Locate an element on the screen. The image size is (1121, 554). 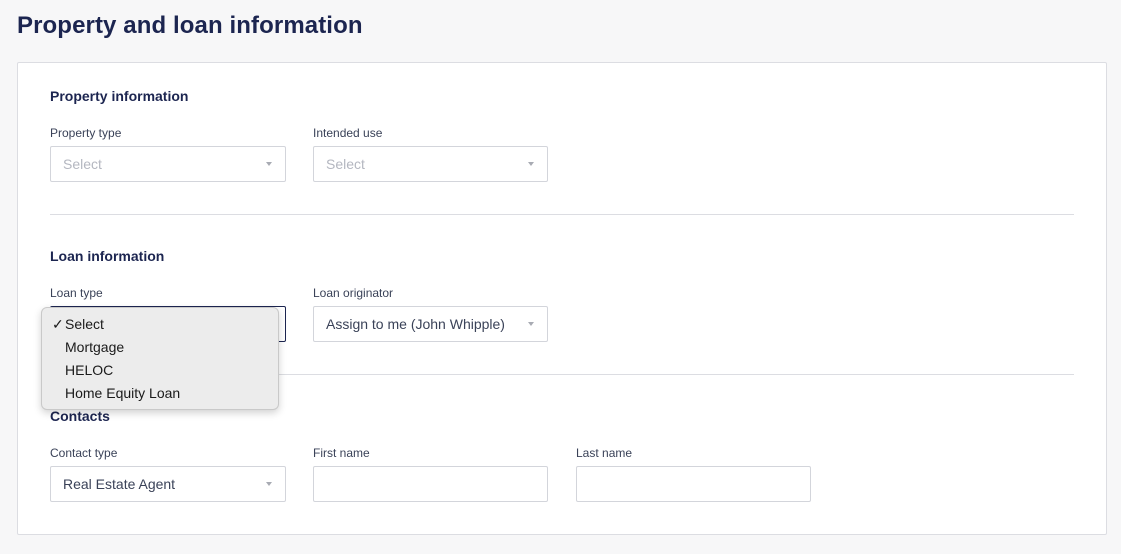
loan-originator-select: Assign to me (John Whipple) is located at coordinates (430, 324).